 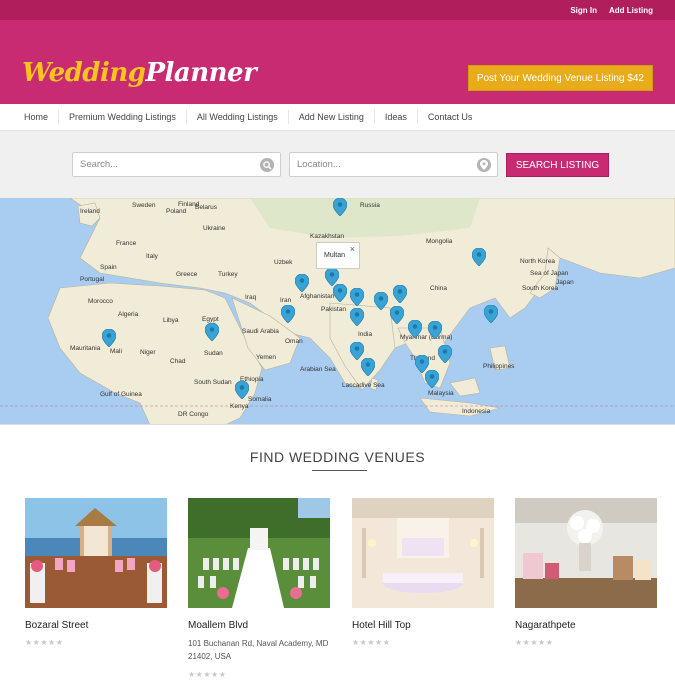 What do you see at coordinates (370, 205) in the screenshot?
I see `map-label: Russia` at bounding box center [370, 205].